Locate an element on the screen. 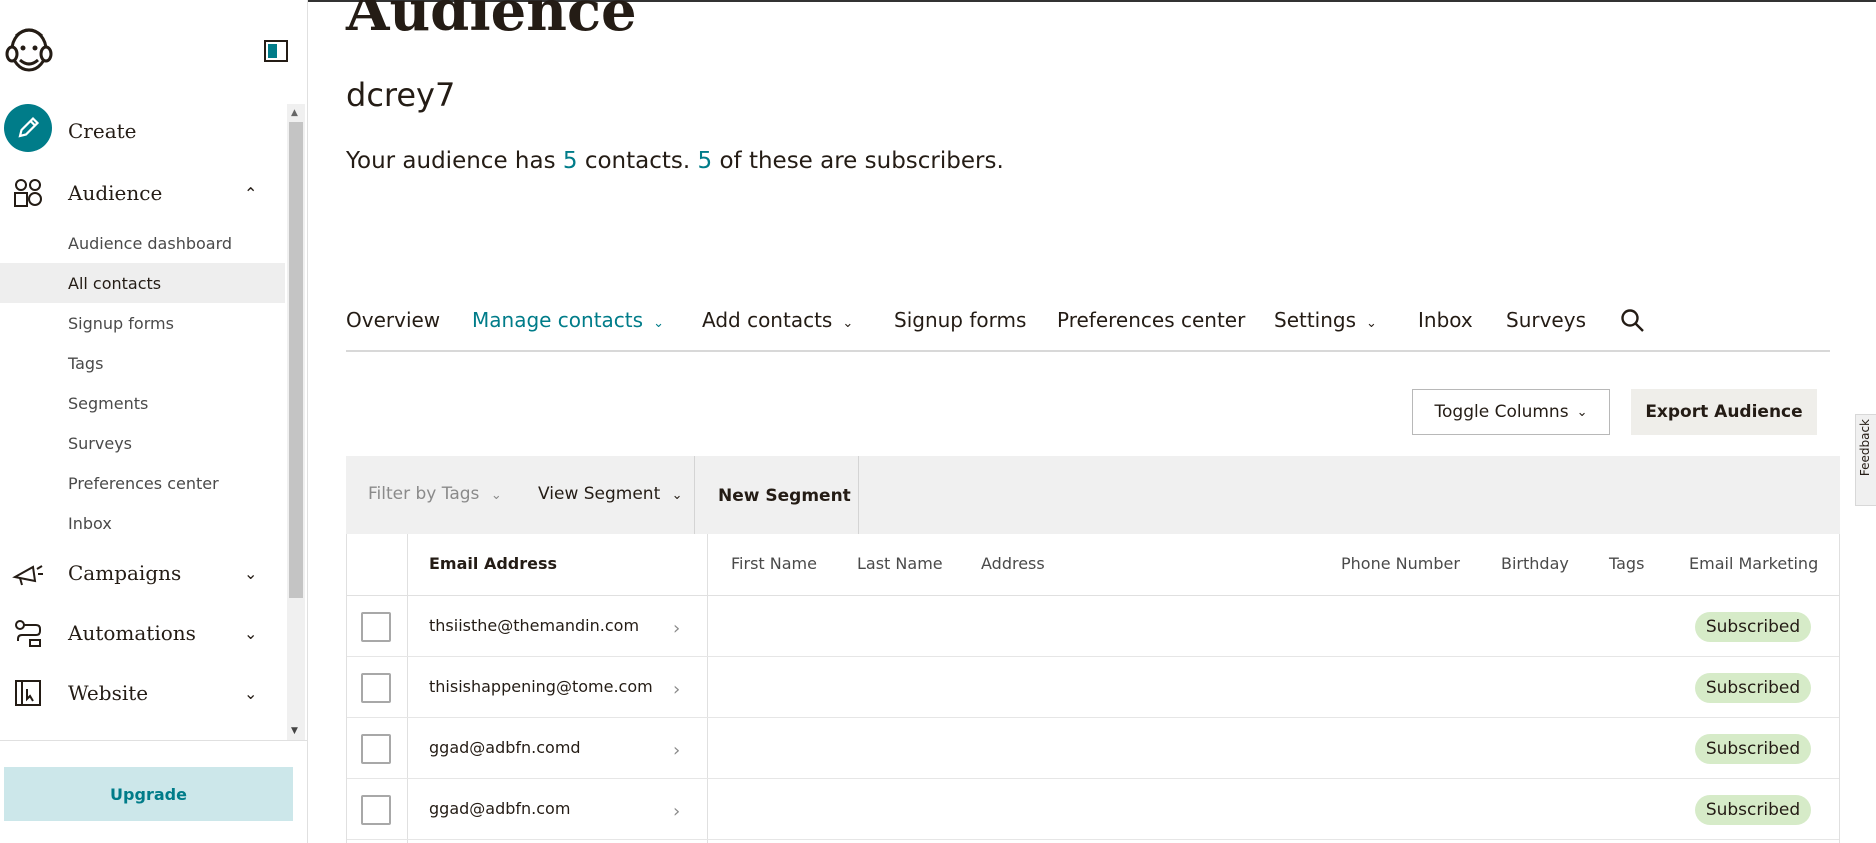 This screenshot has height=843, width=1876. nav-audience: Audience ⌃ is located at coordinates (142, 193).